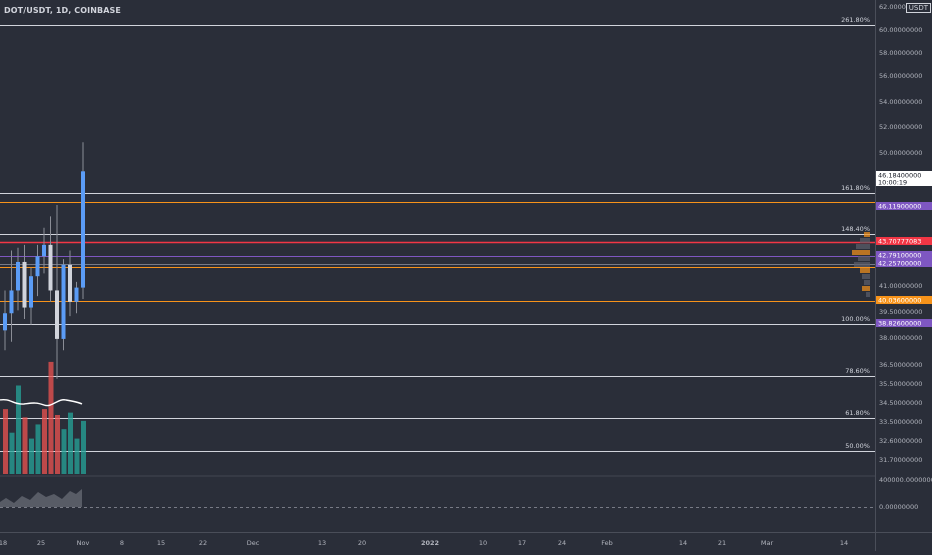 This screenshot has width=932, height=555. I want to click on price-tick-label: 58.00000000, so click(900, 53).